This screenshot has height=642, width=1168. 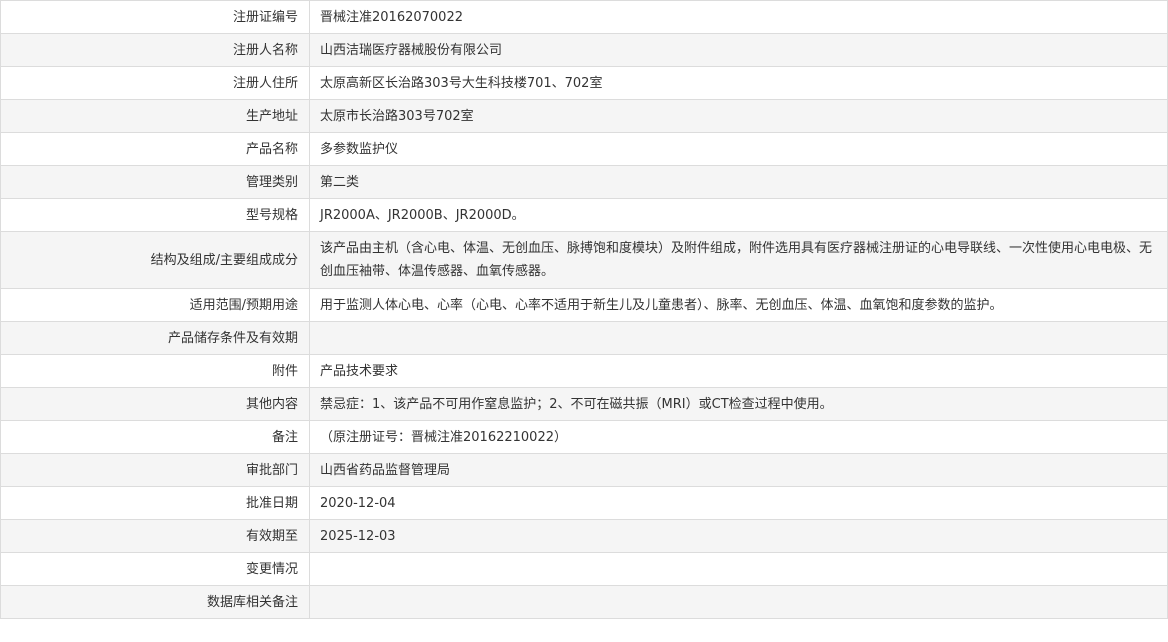 I want to click on value-database-remarks, so click(x=738, y=602).